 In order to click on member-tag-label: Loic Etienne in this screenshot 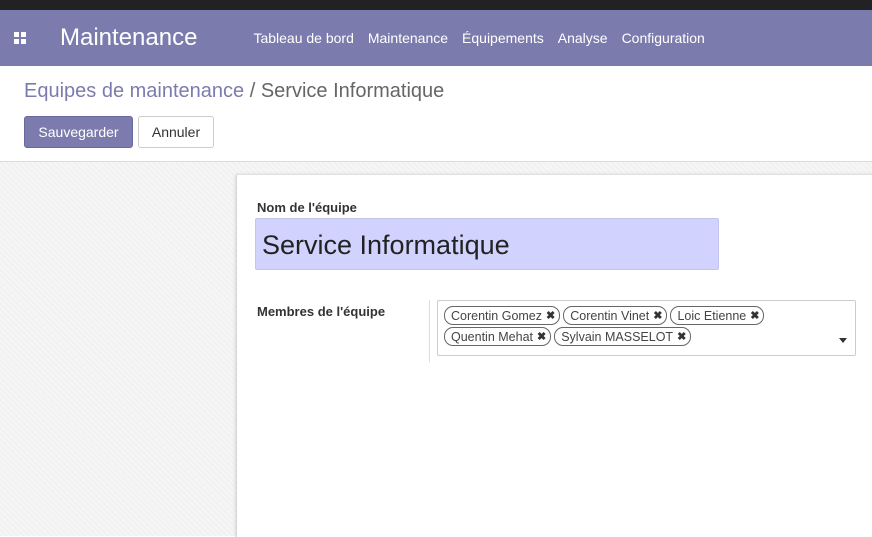, I will do `click(712, 315)`.